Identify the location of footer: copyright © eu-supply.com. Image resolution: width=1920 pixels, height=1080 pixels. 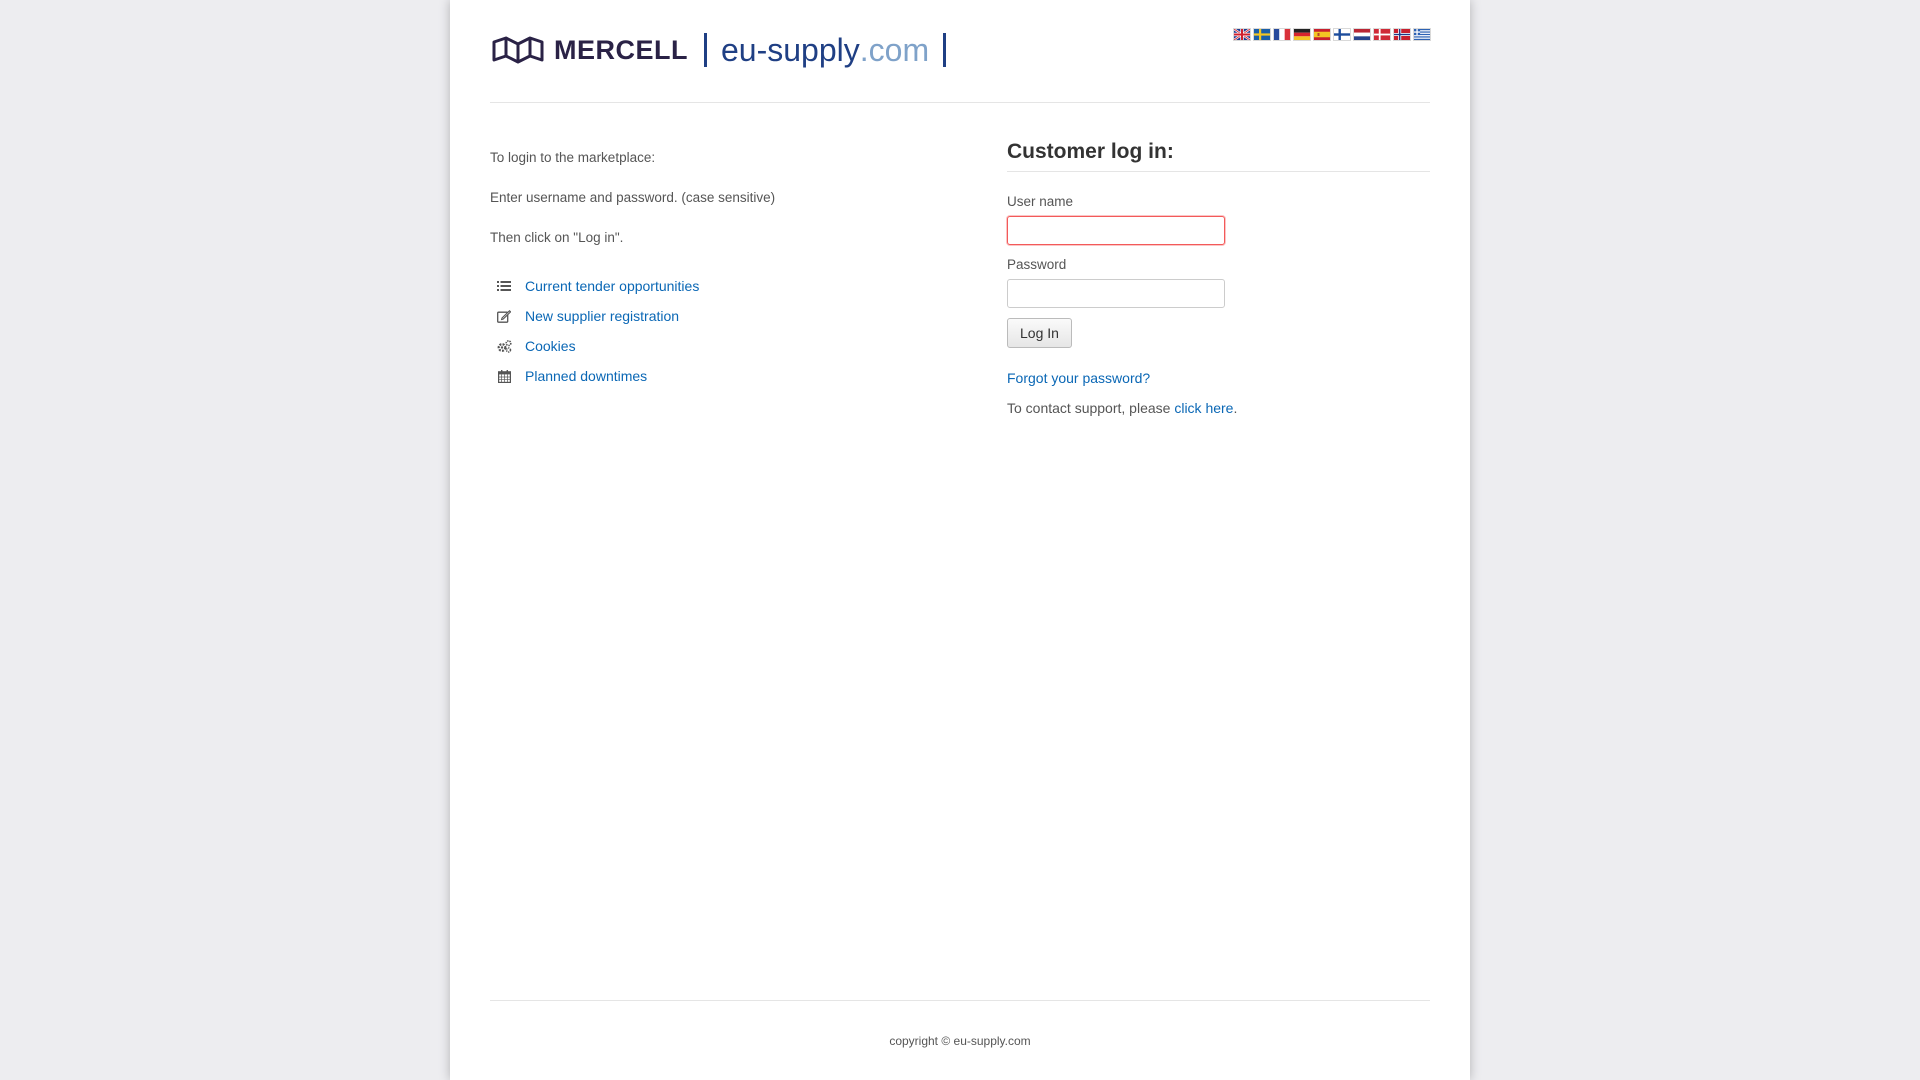
(960, 1024).